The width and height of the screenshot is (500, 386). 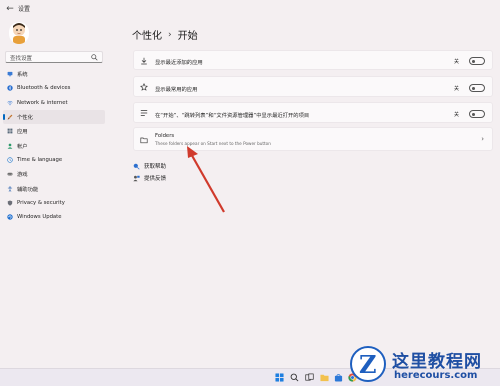 I want to click on sidebar-item-label: Bluetooth & devices, so click(x=44, y=88).